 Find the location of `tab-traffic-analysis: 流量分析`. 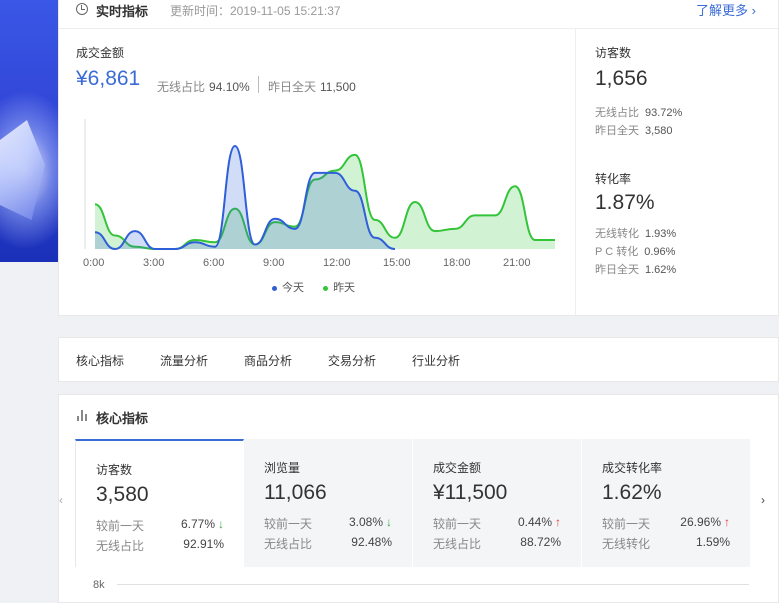

tab-traffic-analysis: 流量分析 is located at coordinates (184, 360).